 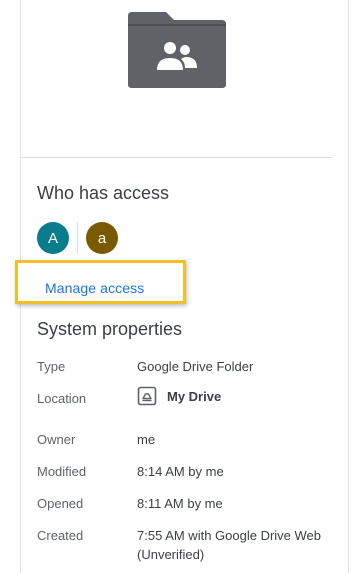 What do you see at coordinates (110, 329) in the screenshot?
I see `system-properties-heading: System properties` at bounding box center [110, 329].